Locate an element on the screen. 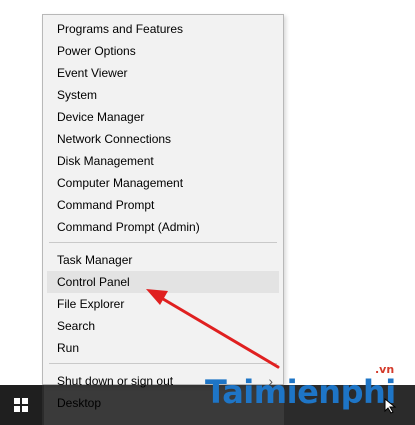 This screenshot has height=425, width=415. menu-item-event-viewer: Event Viewer is located at coordinates (163, 73).